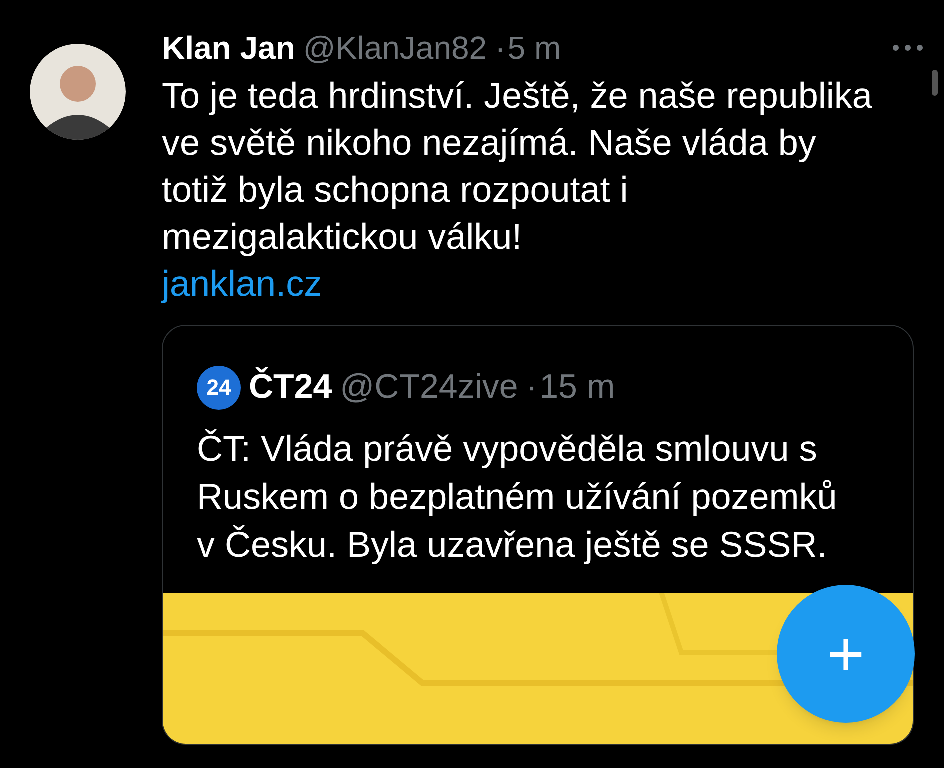  Describe the element at coordinates (242, 283) in the screenshot. I see `post-link: janklan.cz` at that location.